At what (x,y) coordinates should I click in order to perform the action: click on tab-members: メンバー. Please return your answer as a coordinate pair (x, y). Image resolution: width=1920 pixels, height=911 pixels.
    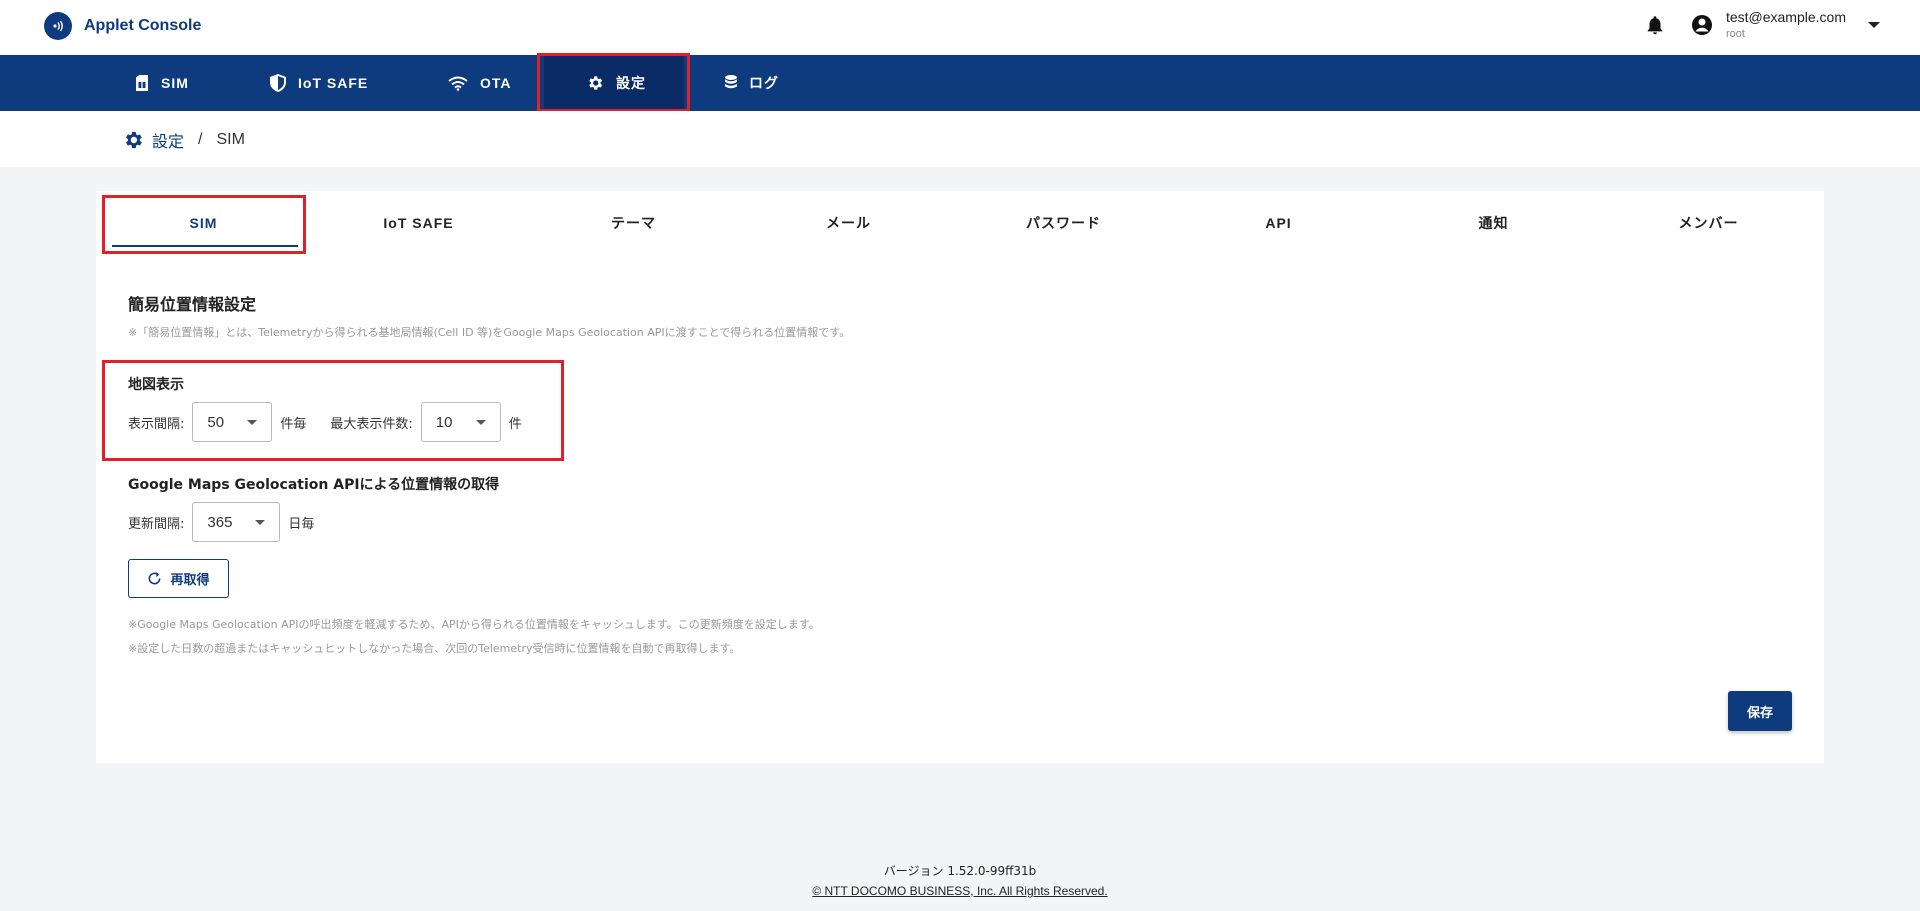
    Looking at the image, I should click on (1708, 223).